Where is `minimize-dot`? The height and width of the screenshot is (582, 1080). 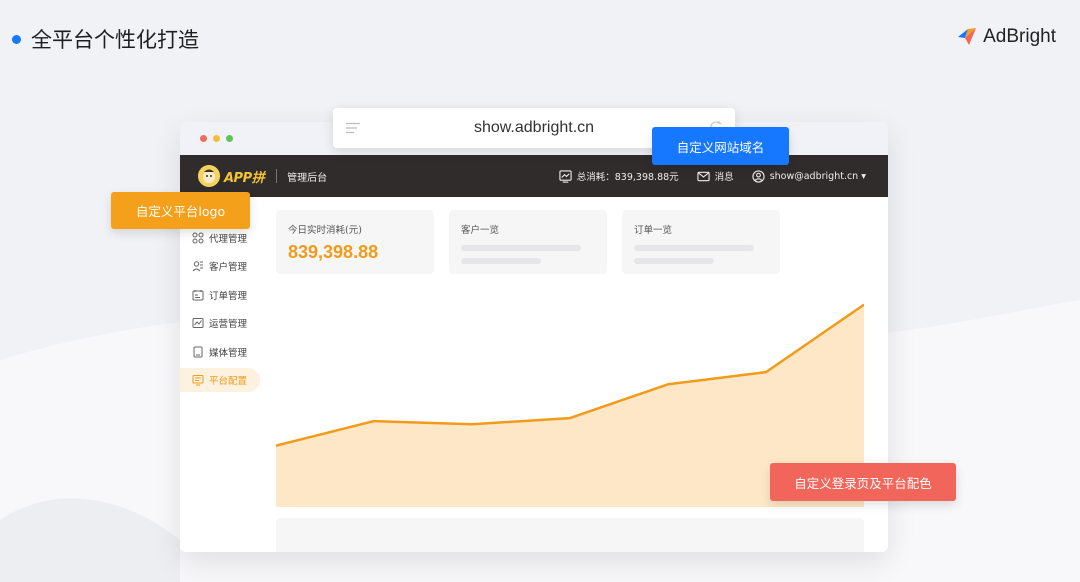
minimize-dot is located at coordinates (216, 138).